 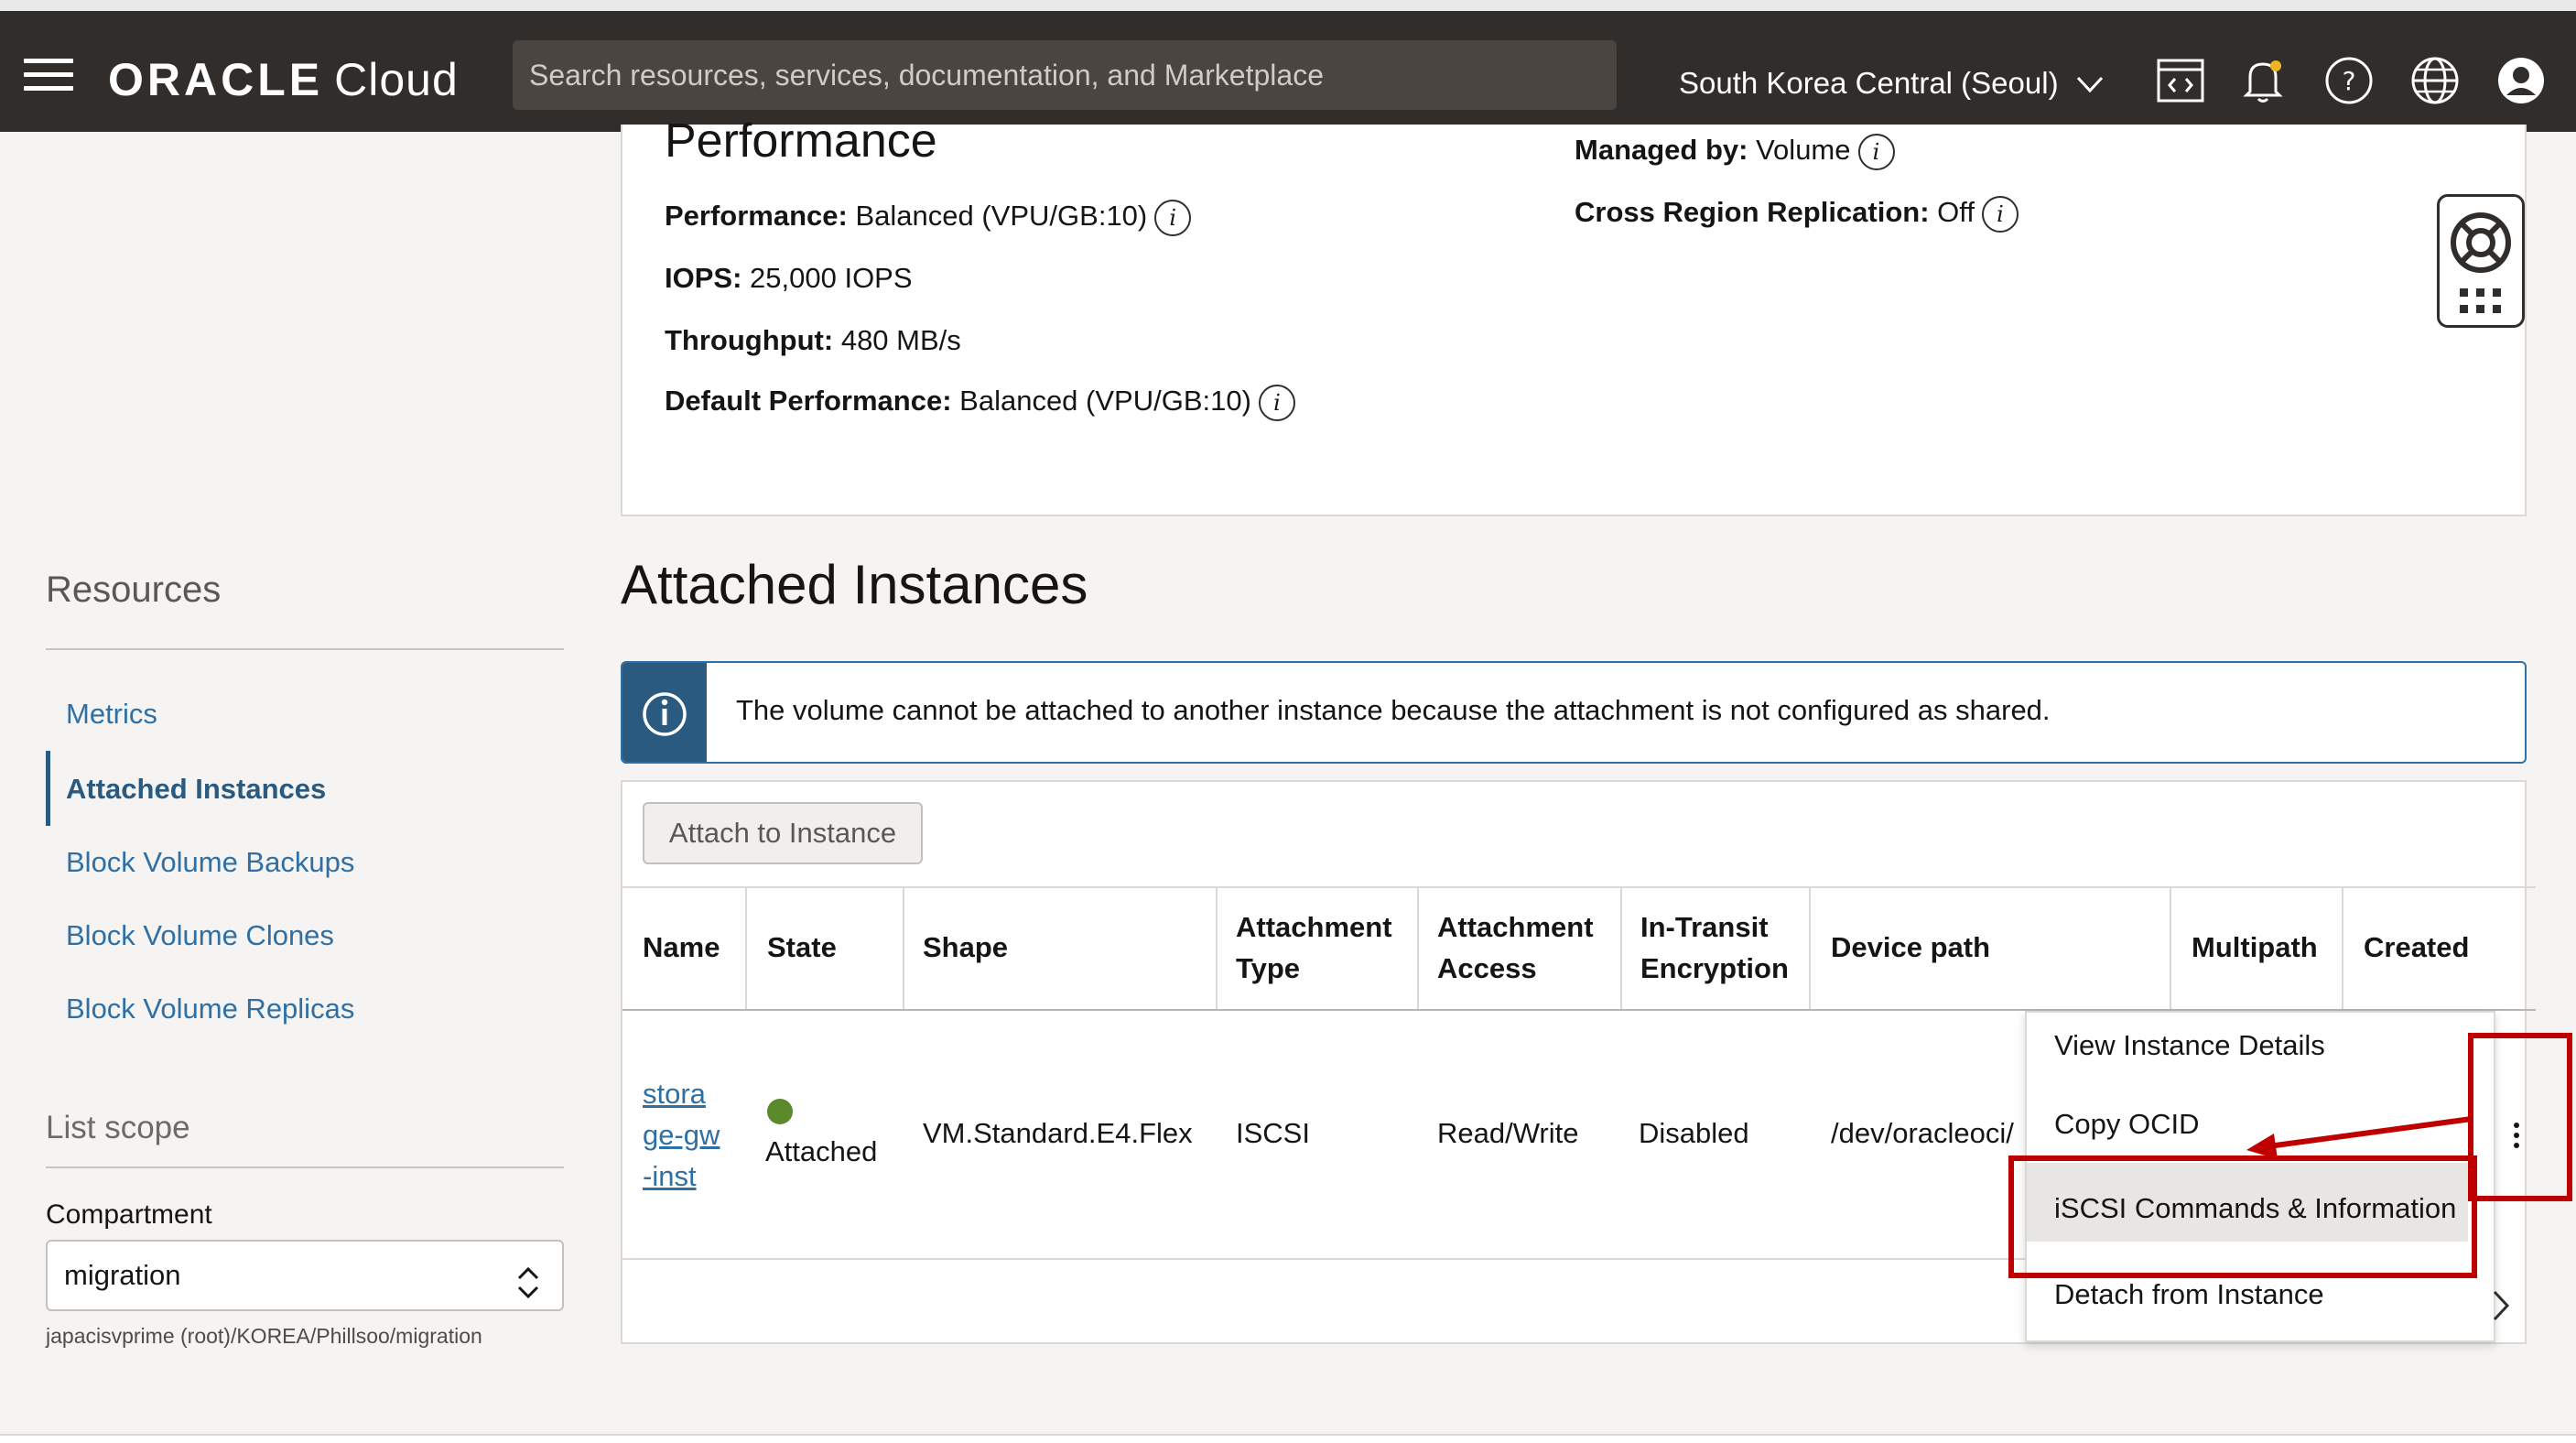 I want to click on row-divider, so click(x=1327, y=1259).